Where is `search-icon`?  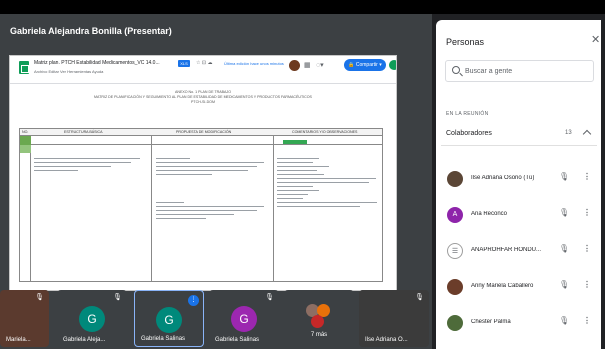
search-icon is located at coordinates (456, 70).